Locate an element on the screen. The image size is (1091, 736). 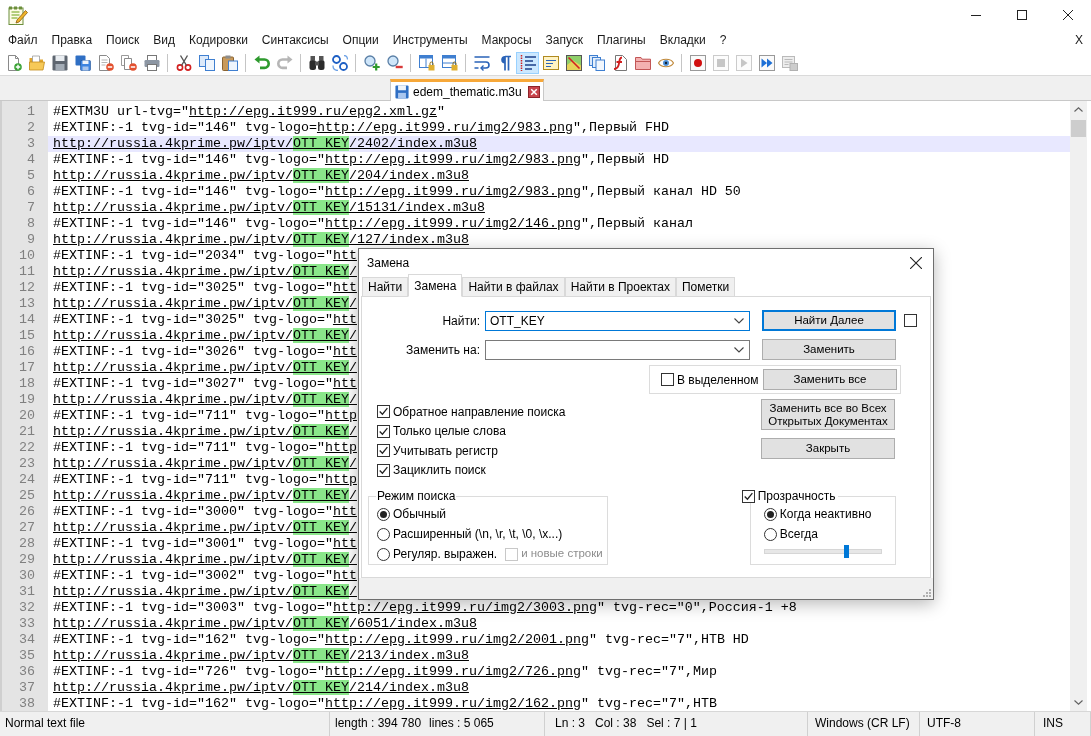
url-link: http://epg.it999.ru/epg2.xml.gz is located at coordinates (313, 111).